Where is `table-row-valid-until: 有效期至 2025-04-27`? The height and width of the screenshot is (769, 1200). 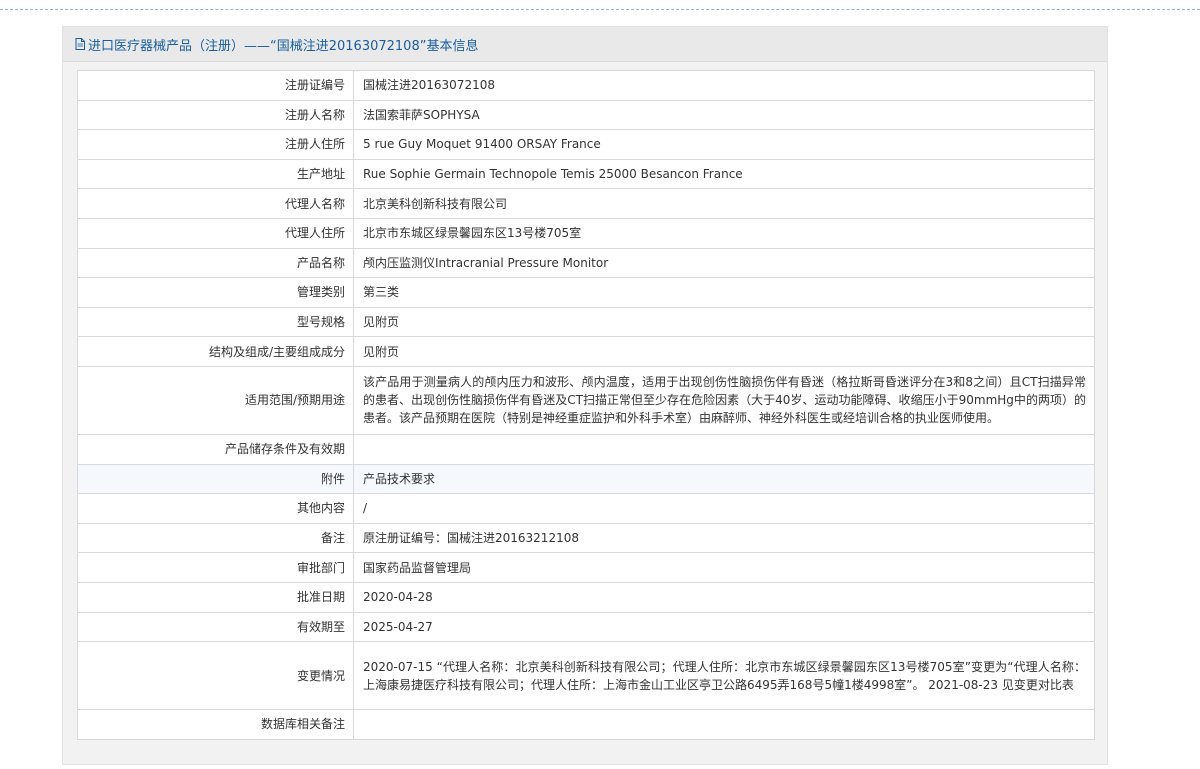
table-row-valid-until: 有效期至 2025-04-27 is located at coordinates (586, 627).